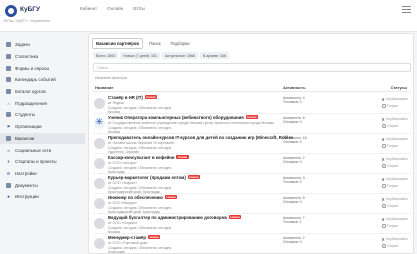 Image resolution: width=417 pixels, height=254 pixels. I want to click on column-header-activity: Активность, so click(294, 87).